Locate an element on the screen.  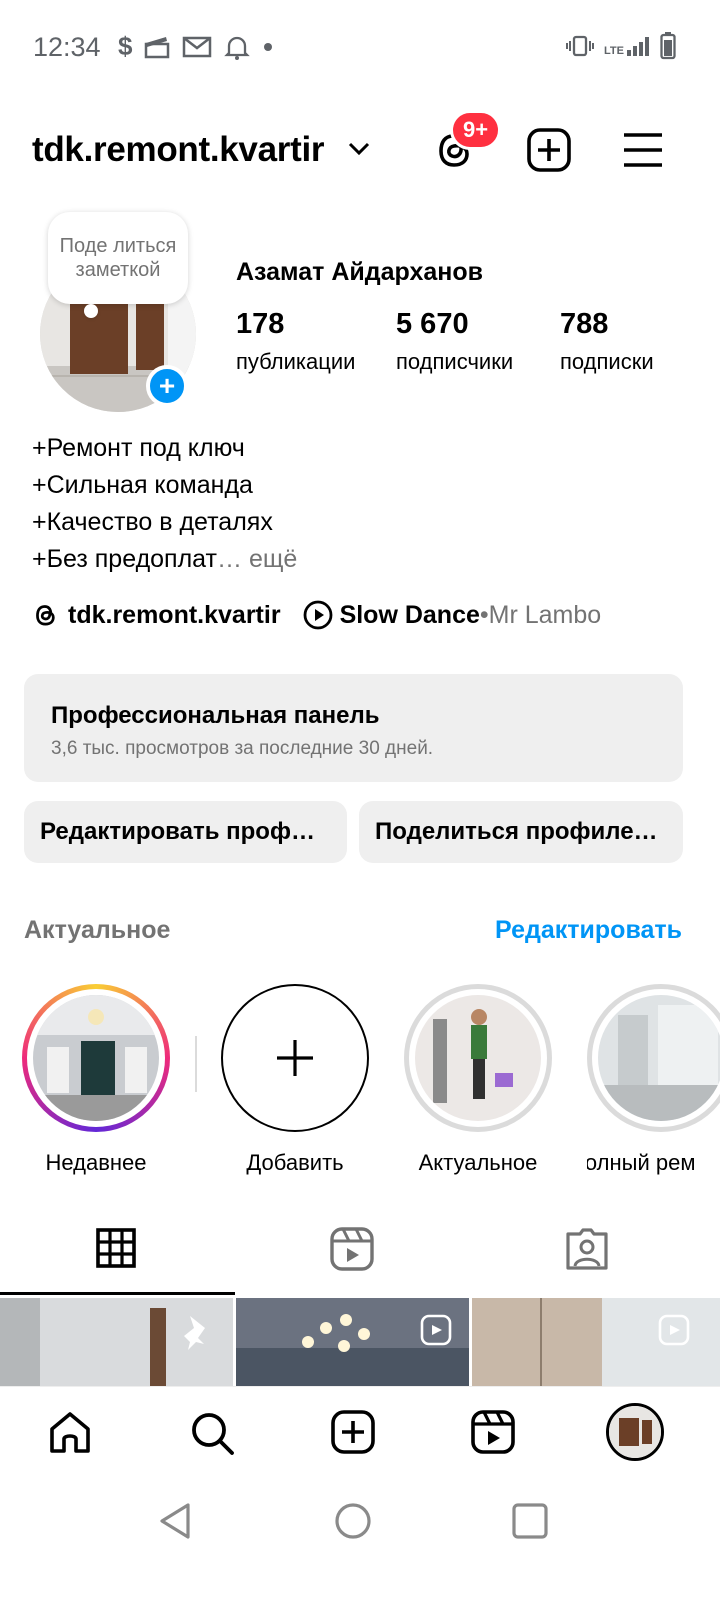
highlights-edit-link: Редактировать is located at coordinates (588, 930).